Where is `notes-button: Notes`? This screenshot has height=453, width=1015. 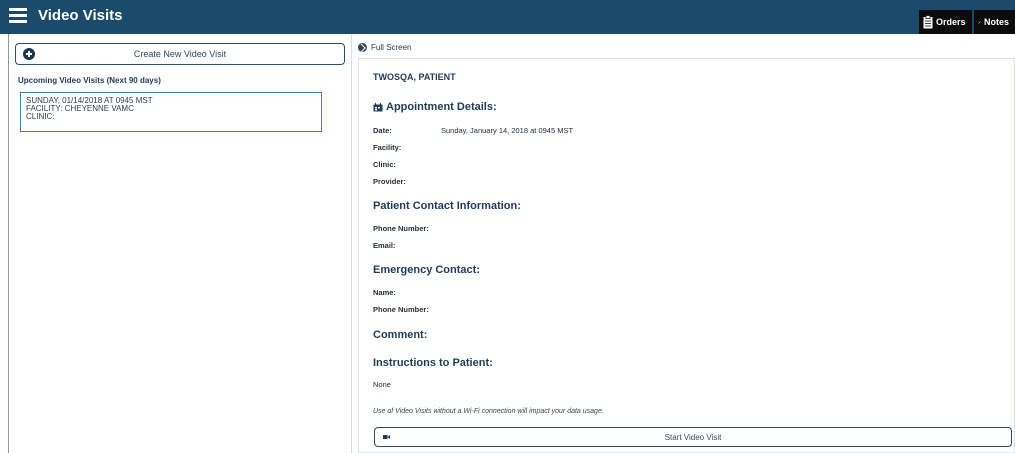
notes-button: Notes is located at coordinates (994, 22).